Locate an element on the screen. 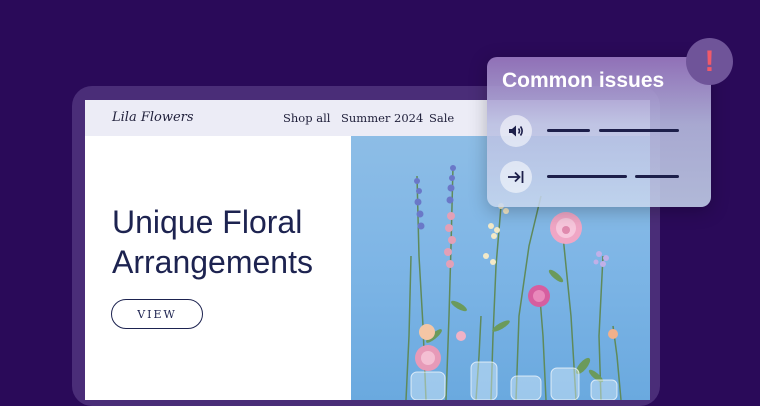 Image resolution: width=760 pixels, height=406 pixels. issue-row-tab is located at coordinates (600, 177).